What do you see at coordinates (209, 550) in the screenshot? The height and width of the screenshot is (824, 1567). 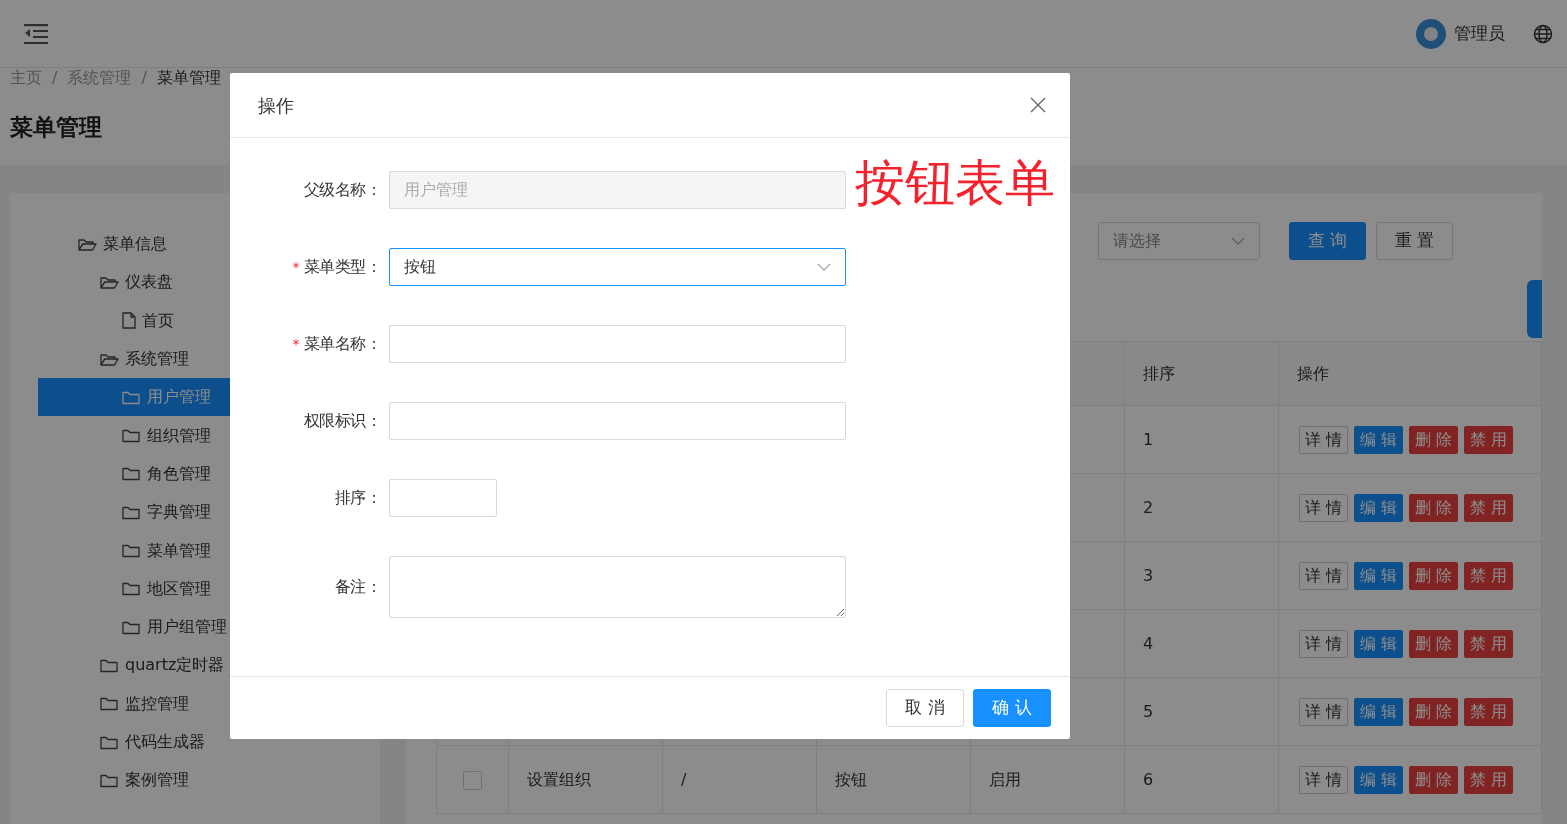 I see `tree-item: 菜单管理` at bounding box center [209, 550].